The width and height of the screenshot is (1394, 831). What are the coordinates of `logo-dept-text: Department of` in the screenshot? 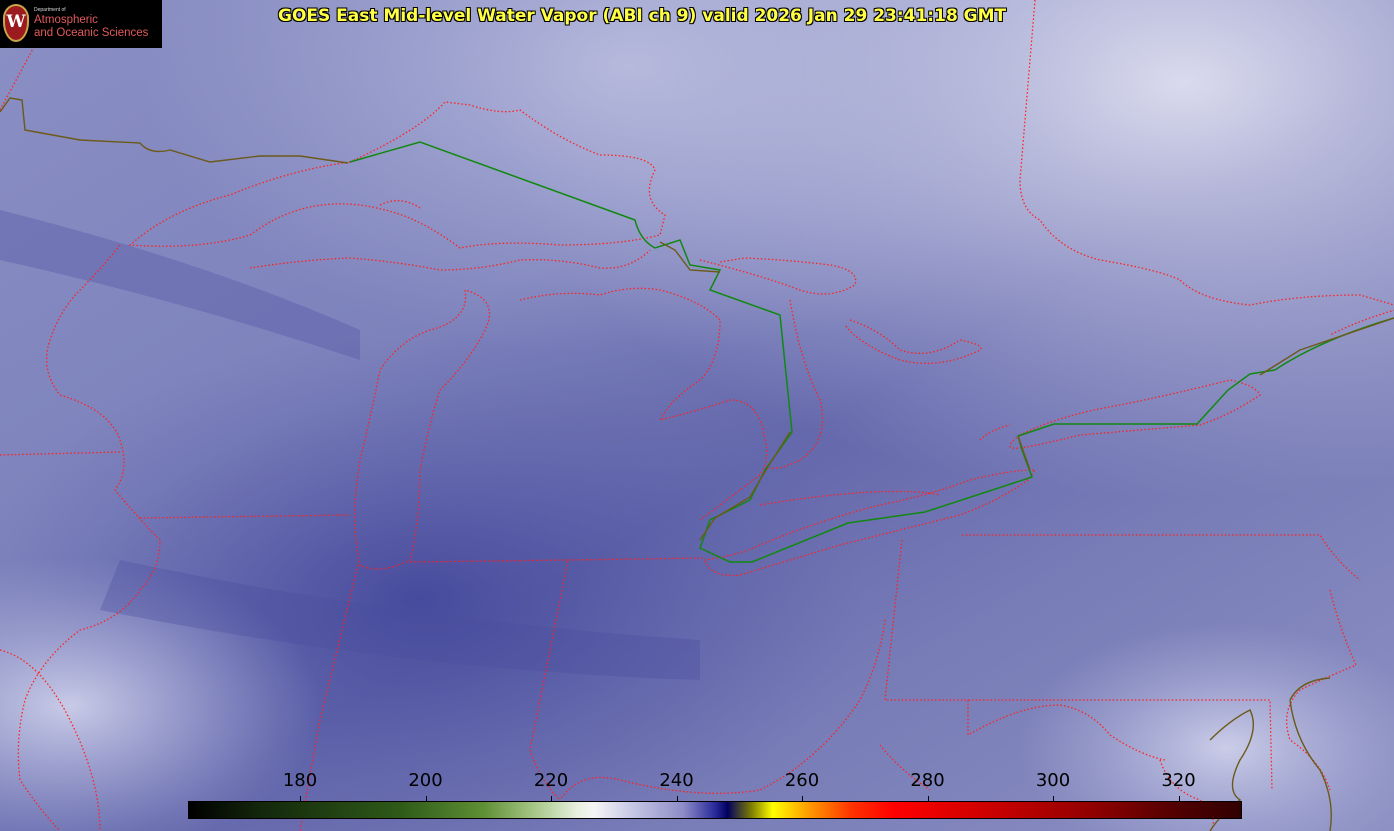 It's located at (50, 10).